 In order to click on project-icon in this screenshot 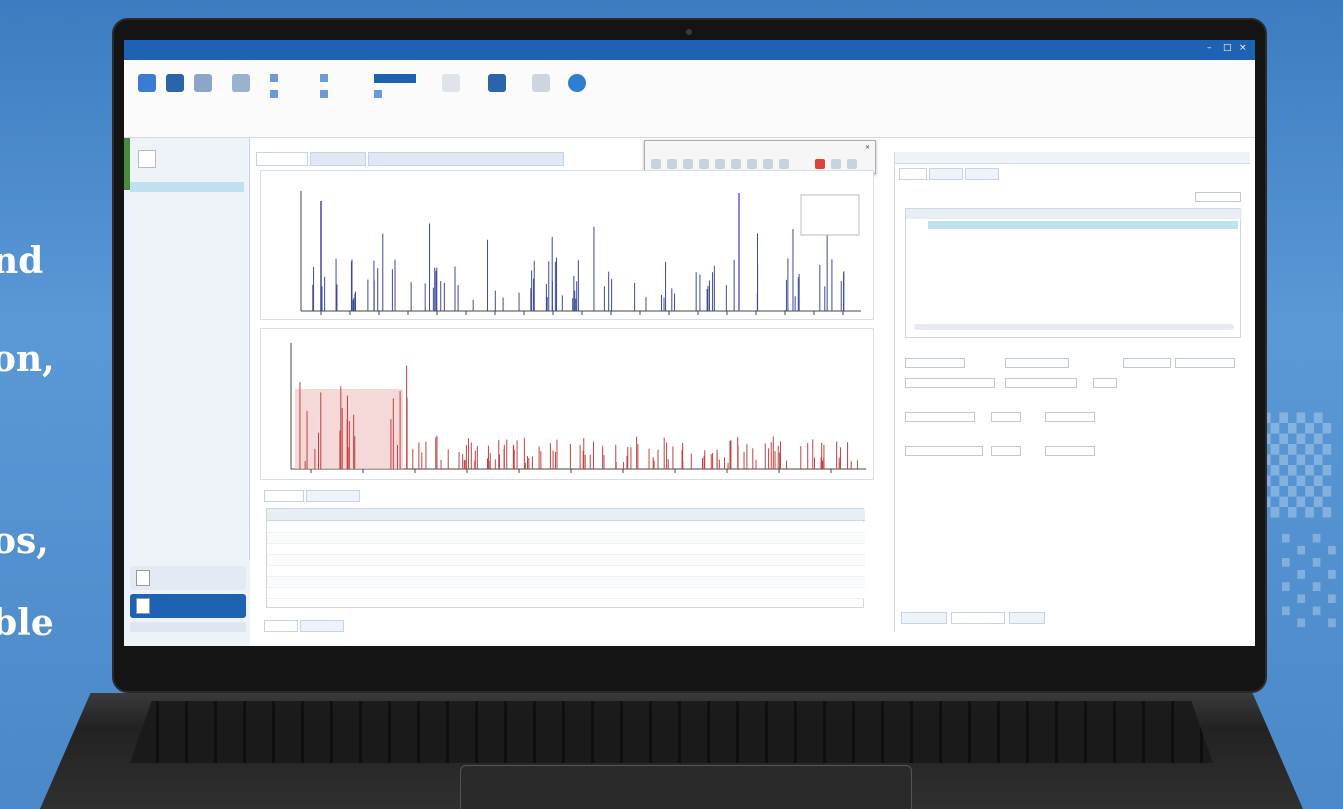, I will do `click(147, 159)`.